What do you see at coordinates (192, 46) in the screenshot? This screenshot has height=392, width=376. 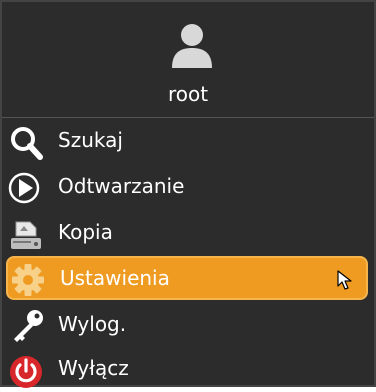 I see `user-icon` at bounding box center [192, 46].